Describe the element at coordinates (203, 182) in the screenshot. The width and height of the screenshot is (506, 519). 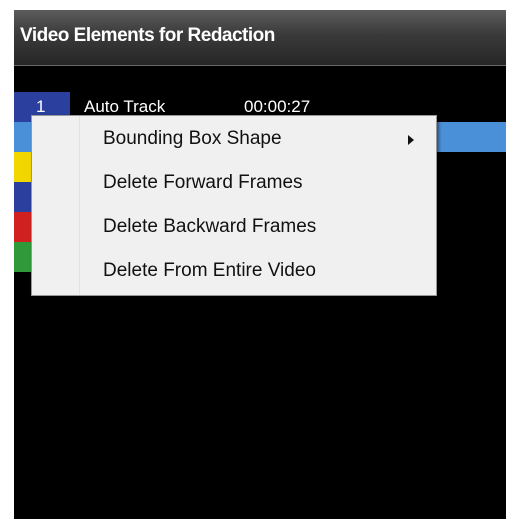
I see `menu-item-label: Delete Forward Frames` at that location.